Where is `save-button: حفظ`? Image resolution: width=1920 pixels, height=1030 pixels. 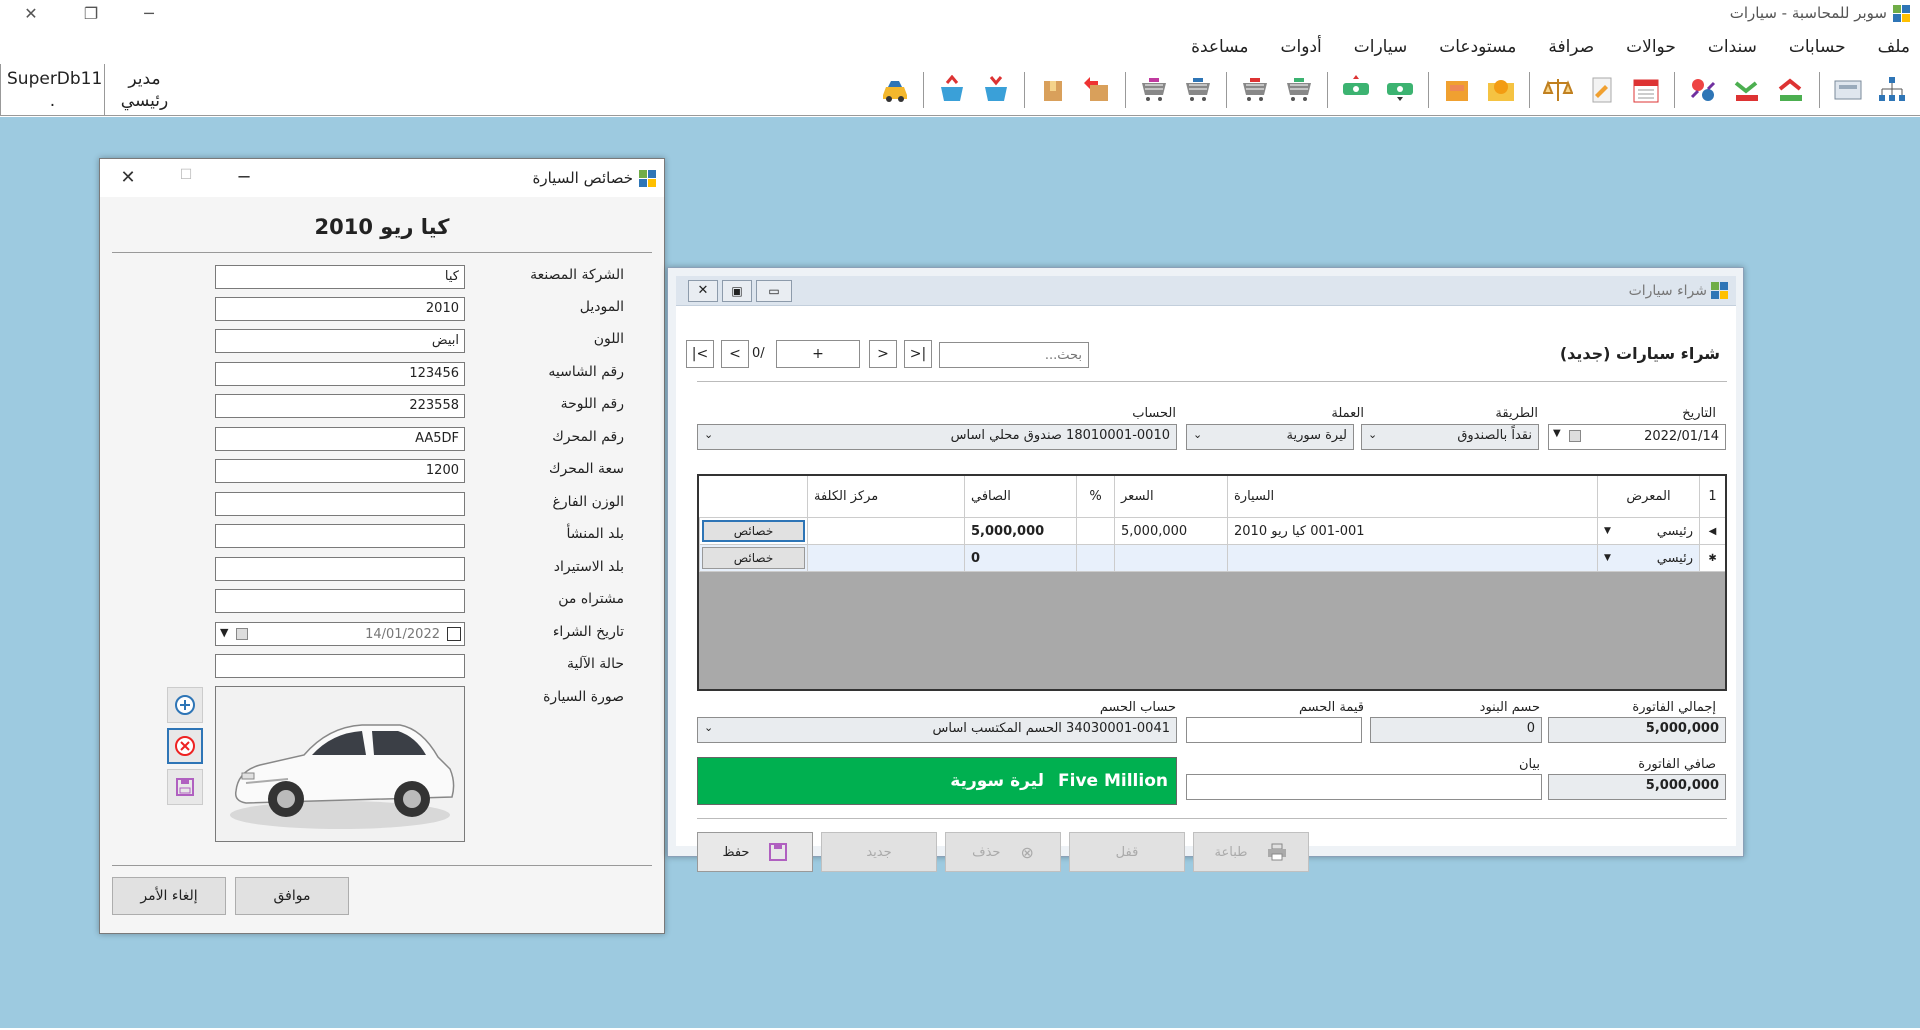 save-button: حفظ is located at coordinates (755, 852).